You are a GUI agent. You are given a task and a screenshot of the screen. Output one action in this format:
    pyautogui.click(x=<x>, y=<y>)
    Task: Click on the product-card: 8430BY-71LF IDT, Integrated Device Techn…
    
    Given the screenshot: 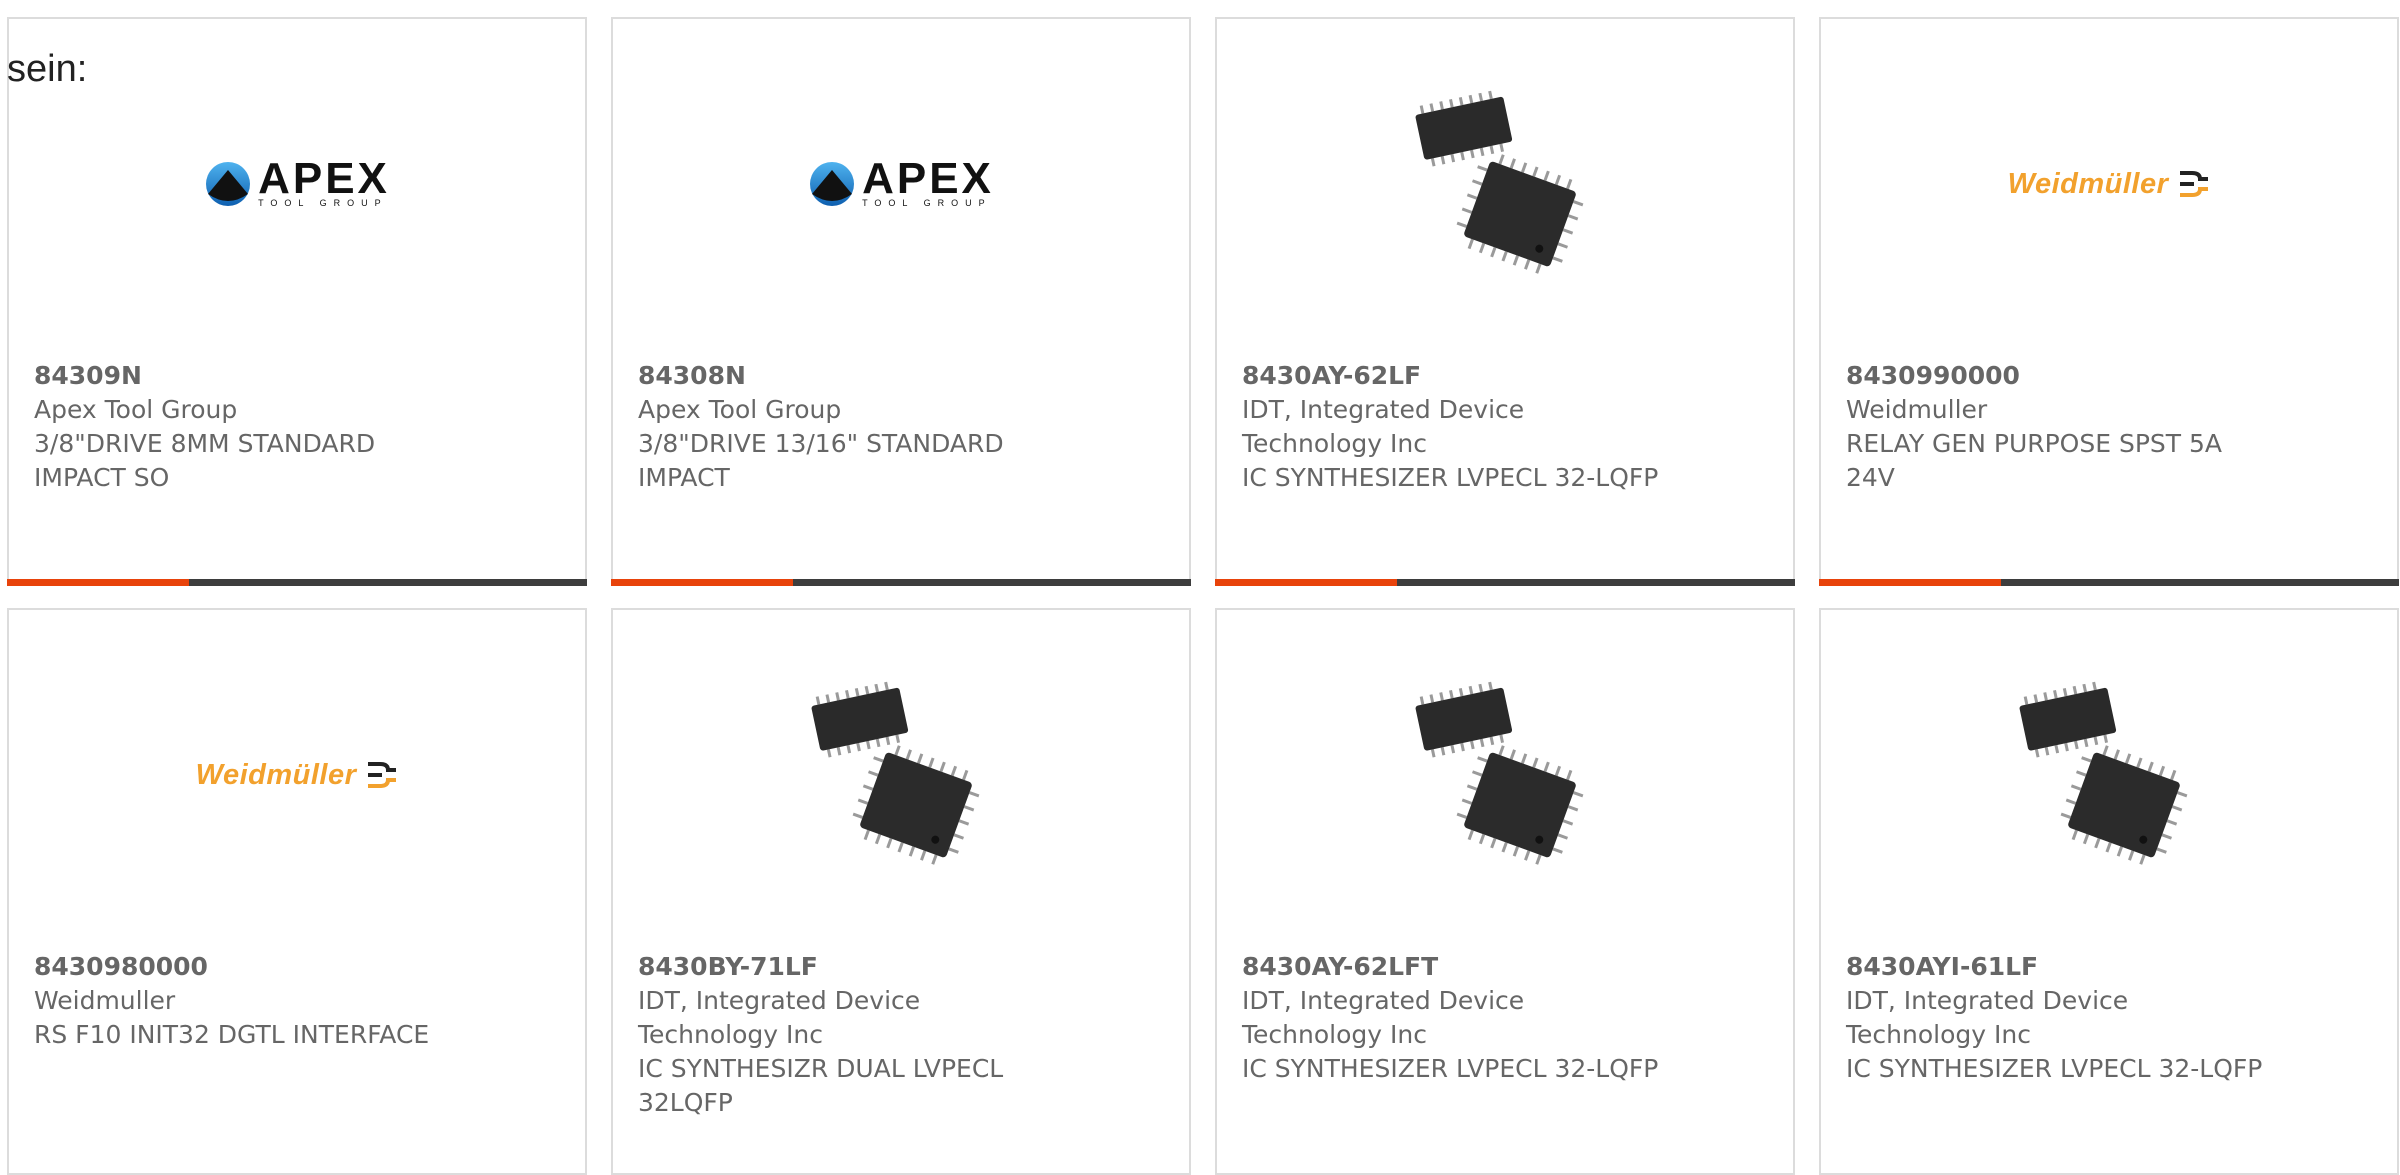 What is the action you would take?
    pyautogui.click(x=901, y=891)
    